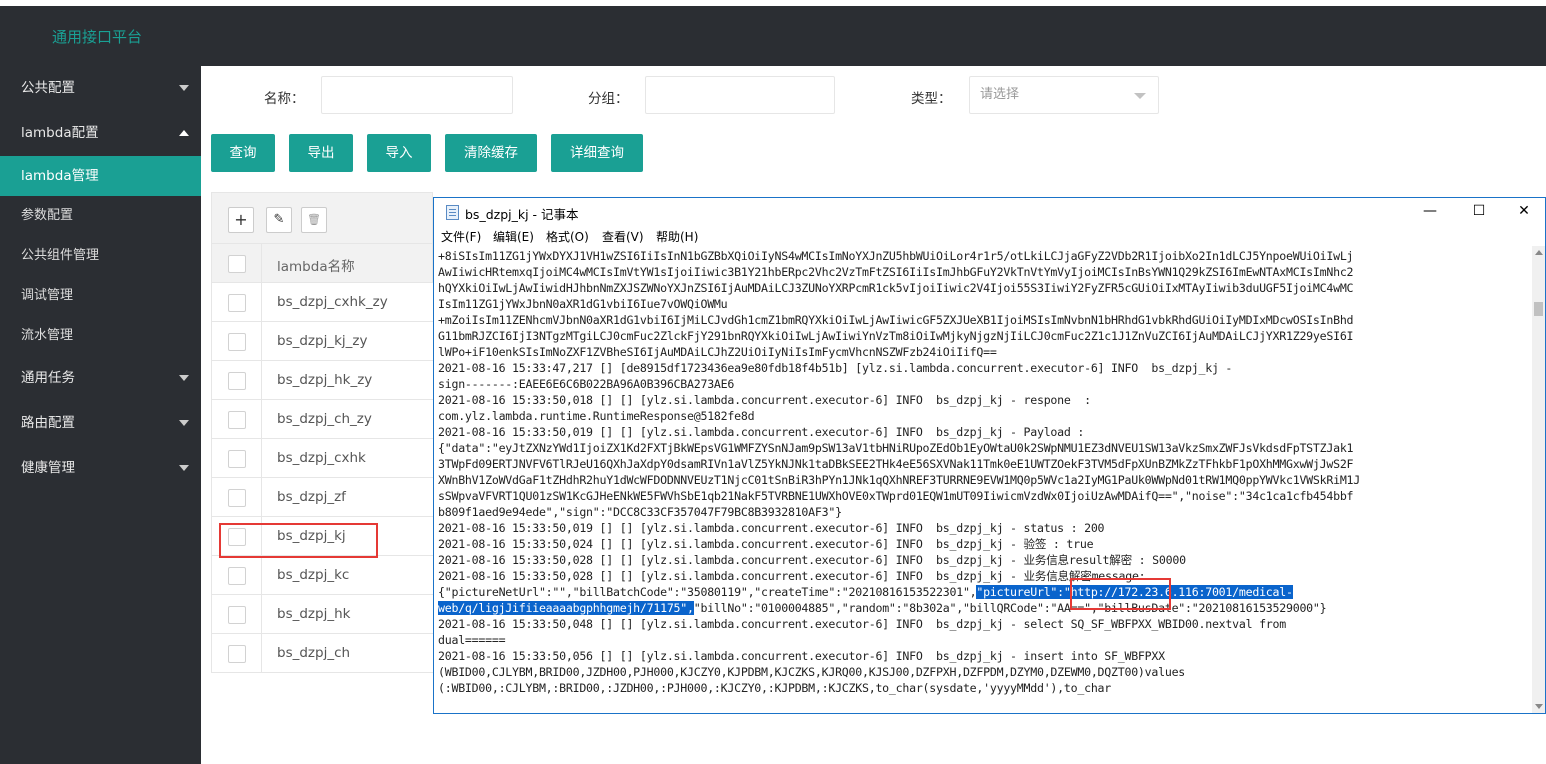 This screenshot has width=1546, height=764. Describe the element at coordinates (184, 133) in the screenshot. I see `chevron-up-icon` at that location.